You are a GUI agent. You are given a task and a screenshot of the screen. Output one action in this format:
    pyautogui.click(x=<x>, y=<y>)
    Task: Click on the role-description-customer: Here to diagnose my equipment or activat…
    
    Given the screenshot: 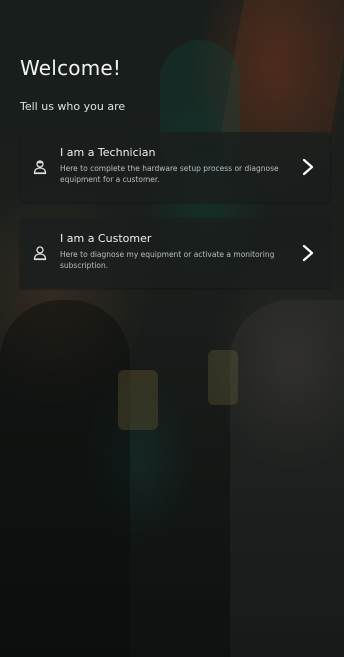 What is the action you would take?
    pyautogui.click(x=167, y=260)
    